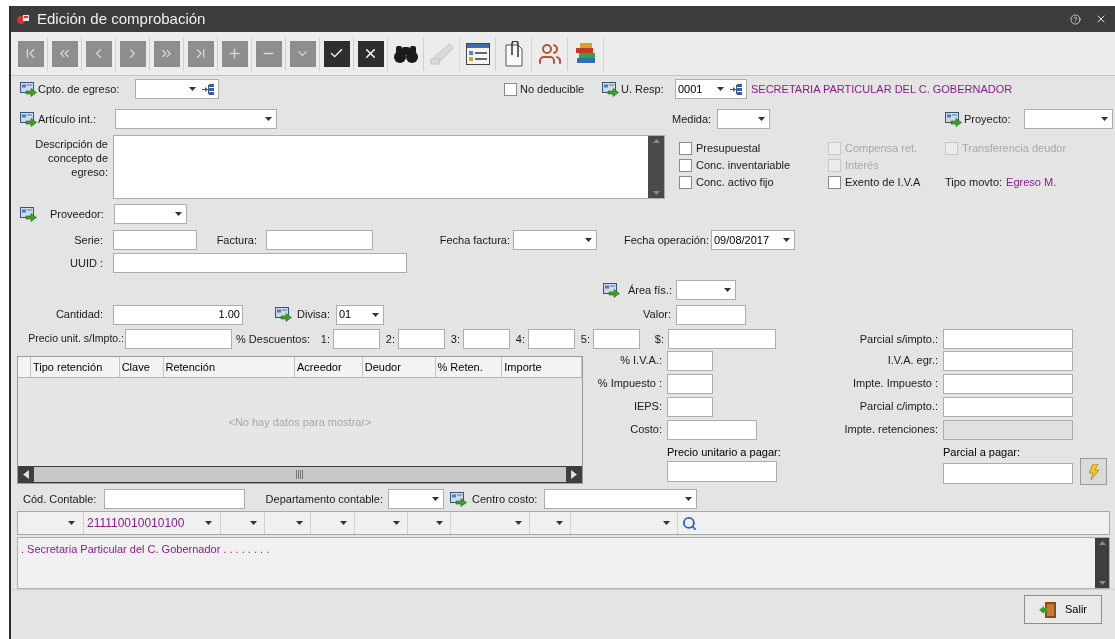  Describe the element at coordinates (152, 523) in the screenshot. I see `dropdown-field: 211110010010100` at that location.